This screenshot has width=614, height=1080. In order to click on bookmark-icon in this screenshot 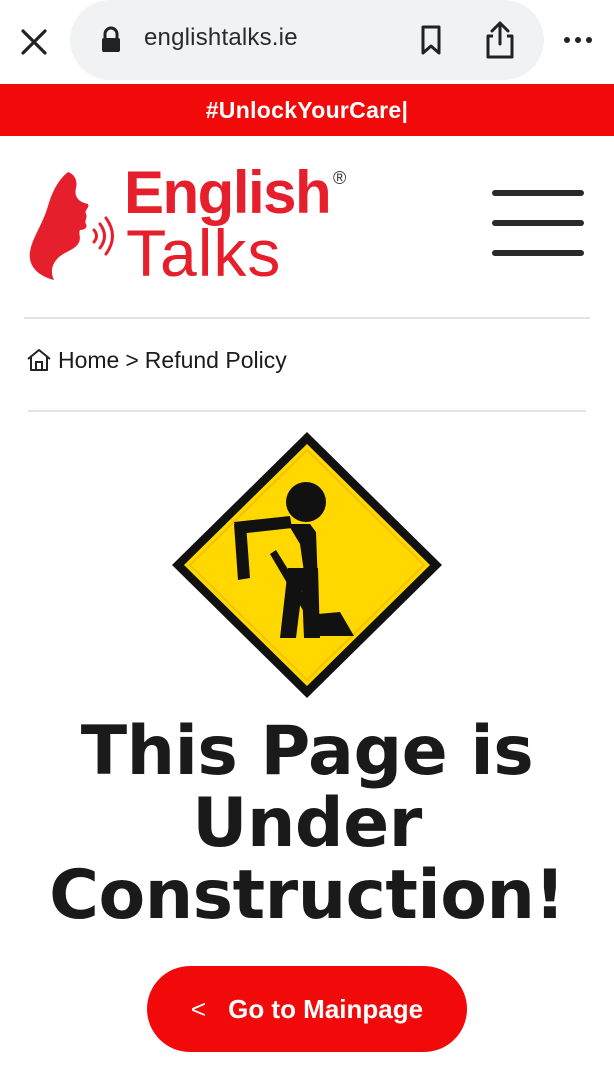, I will do `click(431, 40)`.